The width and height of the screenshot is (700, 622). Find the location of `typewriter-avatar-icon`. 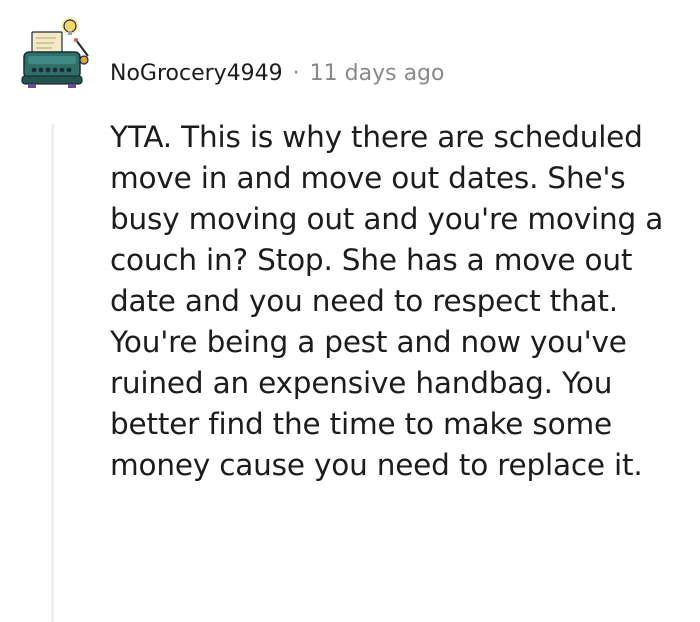

typewriter-avatar-icon is located at coordinates (55, 52).